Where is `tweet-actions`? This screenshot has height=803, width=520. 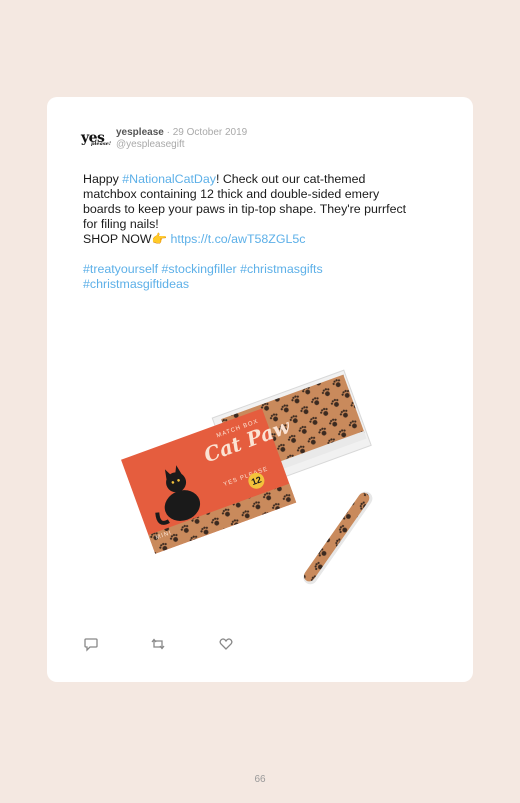
tweet-actions is located at coordinates (163, 644).